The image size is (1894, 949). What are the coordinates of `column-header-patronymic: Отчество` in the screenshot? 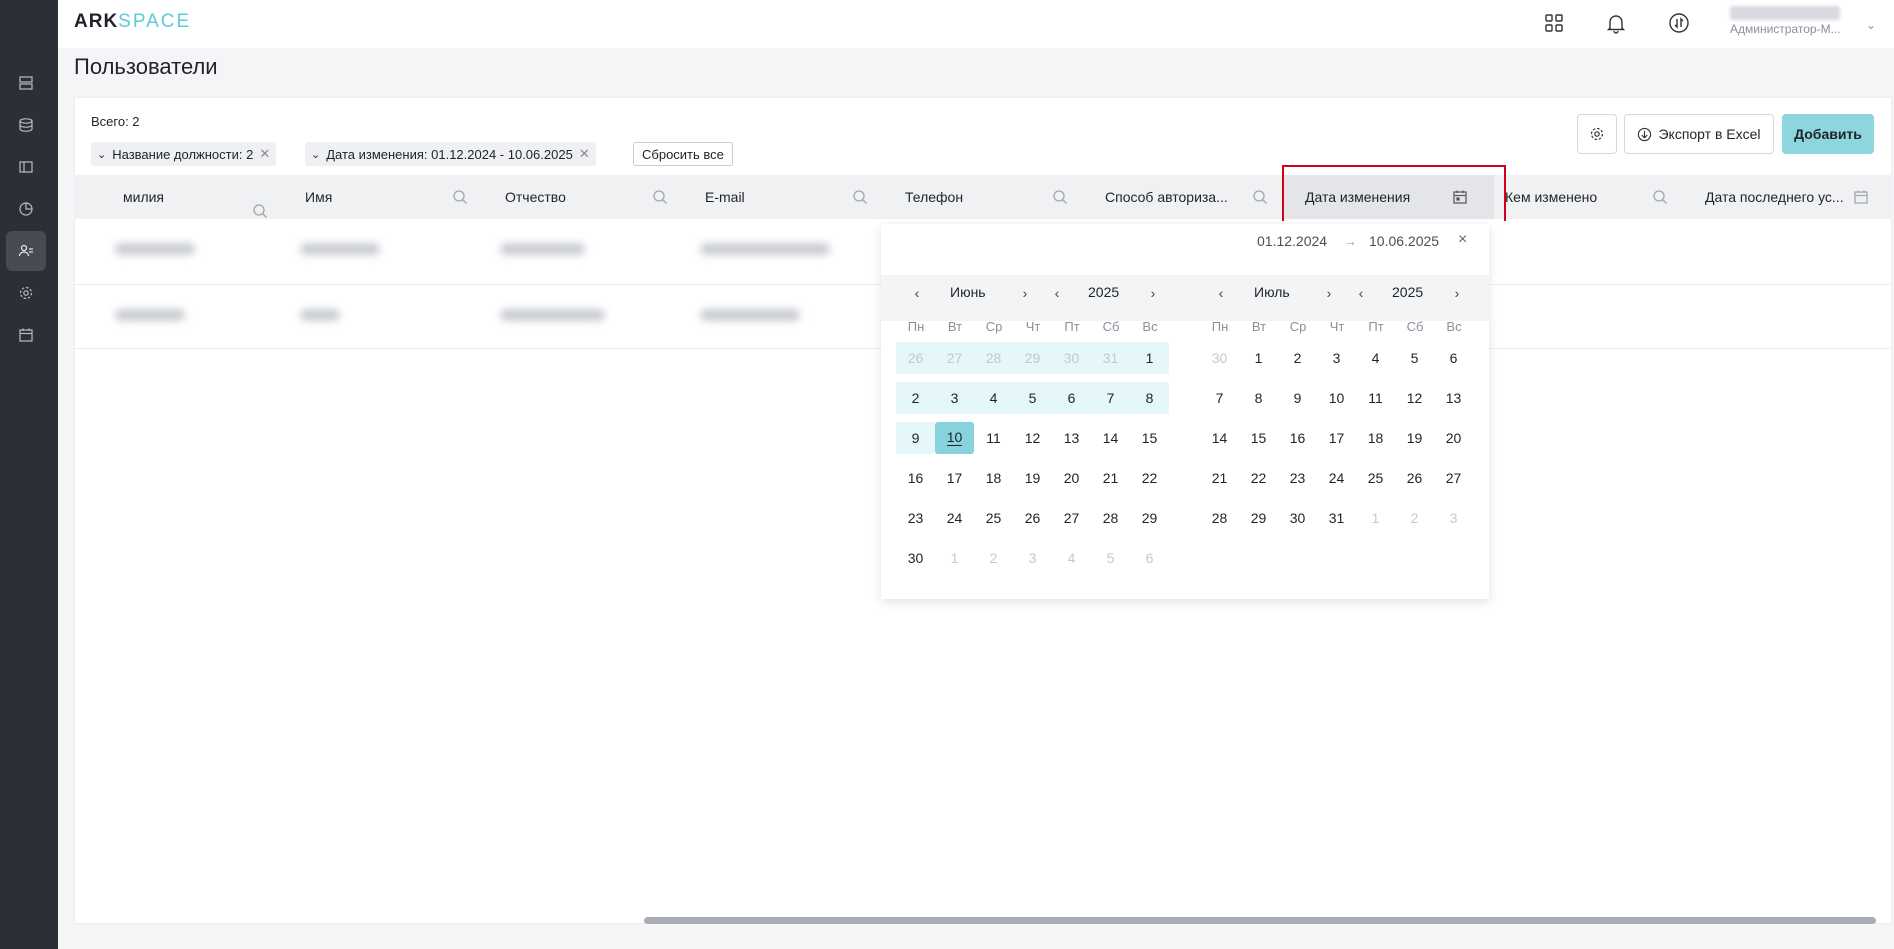 It's located at (535, 197).